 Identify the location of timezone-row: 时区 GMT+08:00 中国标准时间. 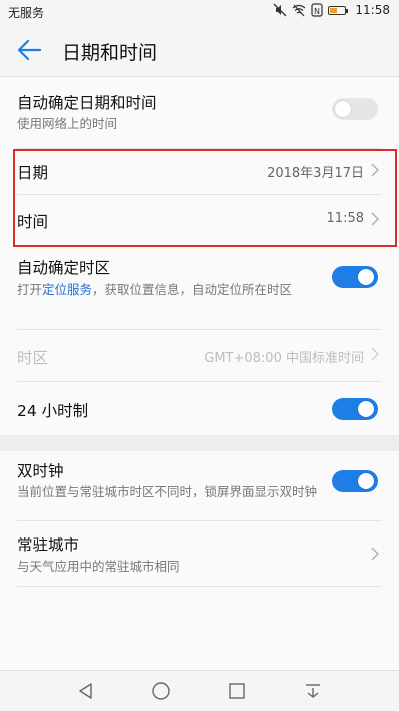
(199, 356).